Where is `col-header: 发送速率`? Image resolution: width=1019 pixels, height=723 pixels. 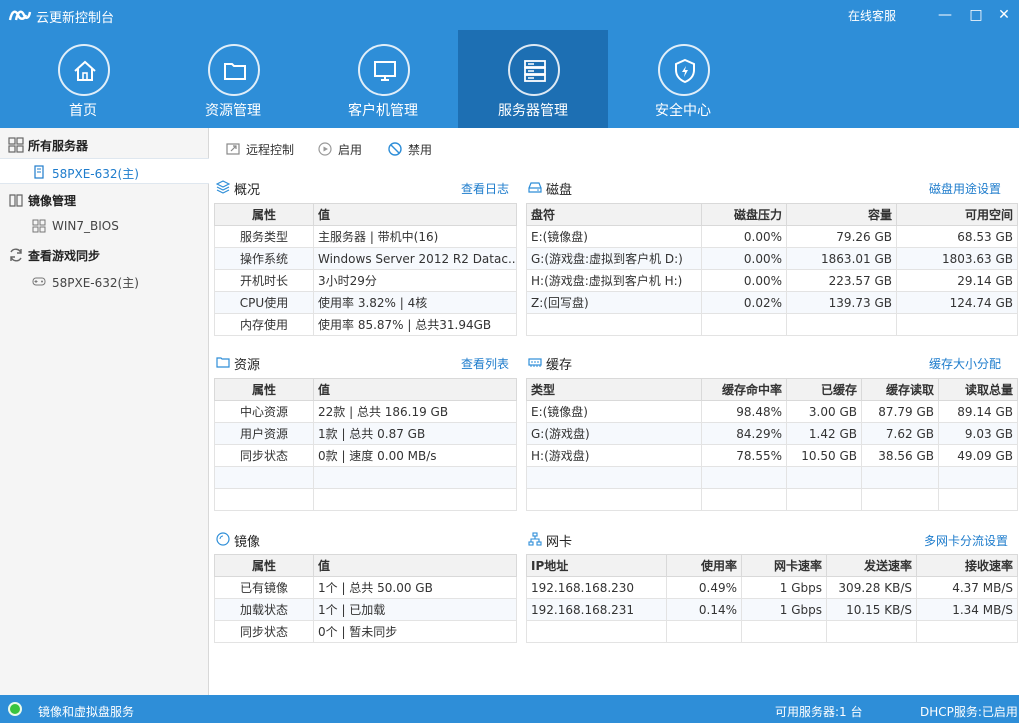 col-header: 发送速率 is located at coordinates (871, 565).